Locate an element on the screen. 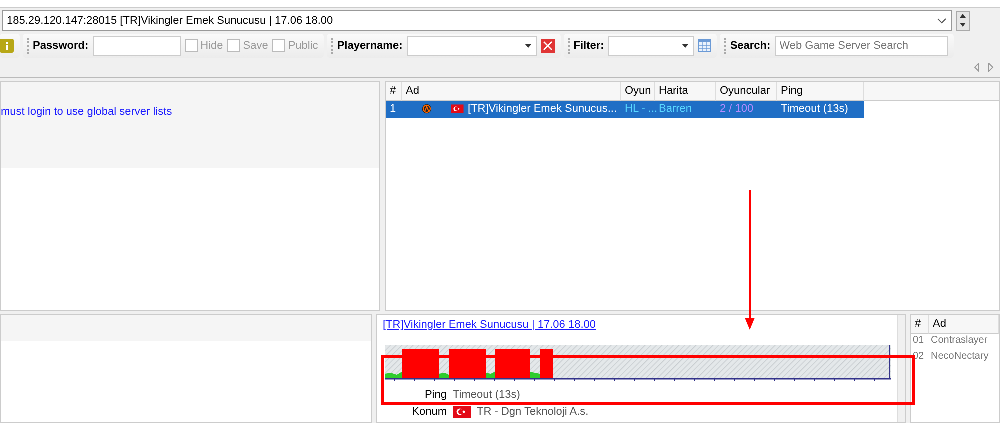 This screenshot has height=423, width=1000. info-value: TR - Dgn Teknoloji A.s. is located at coordinates (533, 412).